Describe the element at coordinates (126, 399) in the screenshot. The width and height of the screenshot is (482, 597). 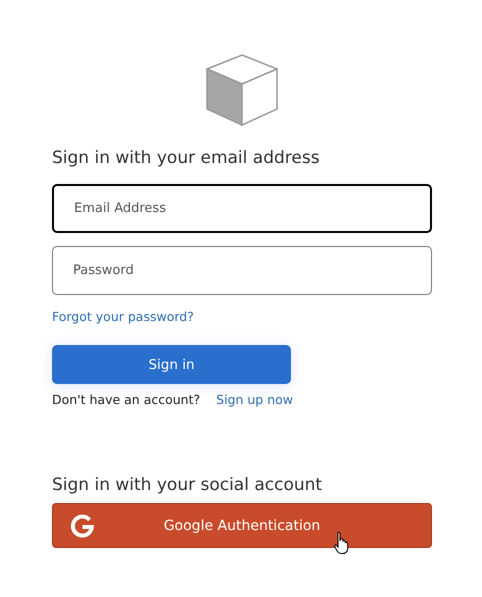
I see `signup-prompt: Don't have an account?` at that location.